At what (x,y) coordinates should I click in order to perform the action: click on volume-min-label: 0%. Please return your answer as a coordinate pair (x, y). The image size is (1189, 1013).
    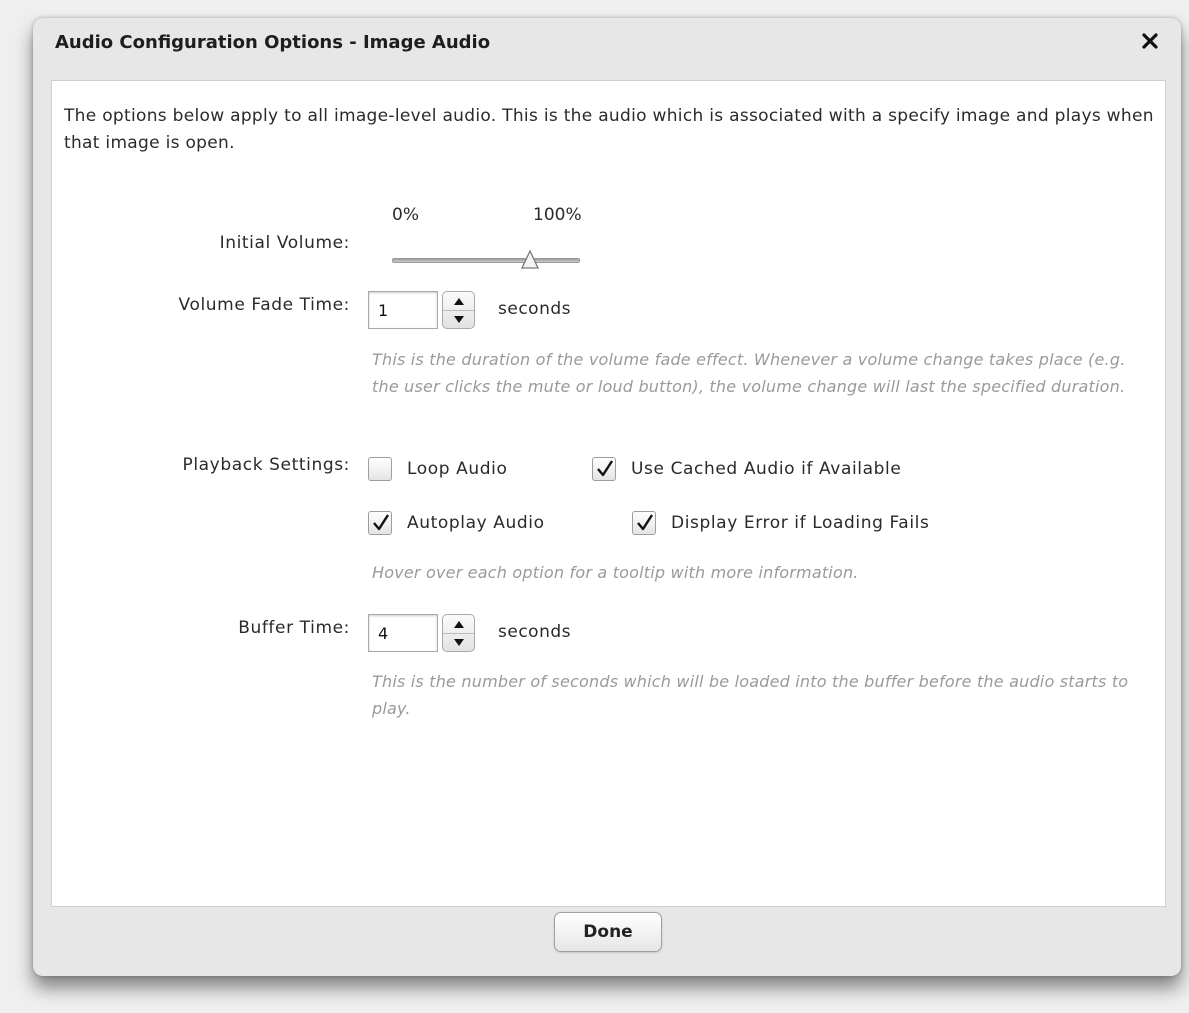
    Looking at the image, I should click on (405, 215).